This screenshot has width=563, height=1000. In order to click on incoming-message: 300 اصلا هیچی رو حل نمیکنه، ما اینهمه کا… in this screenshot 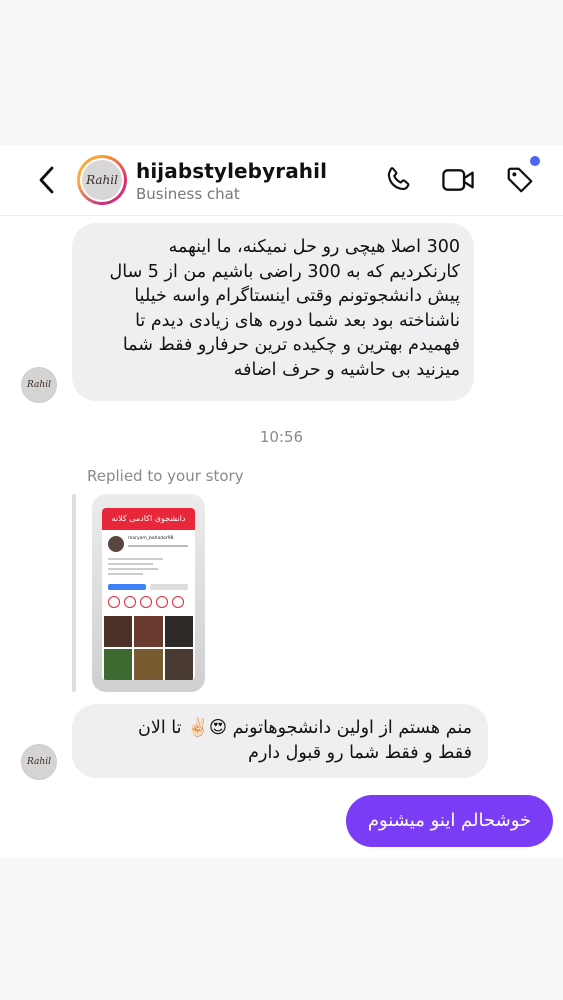, I will do `click(273, 312)`.